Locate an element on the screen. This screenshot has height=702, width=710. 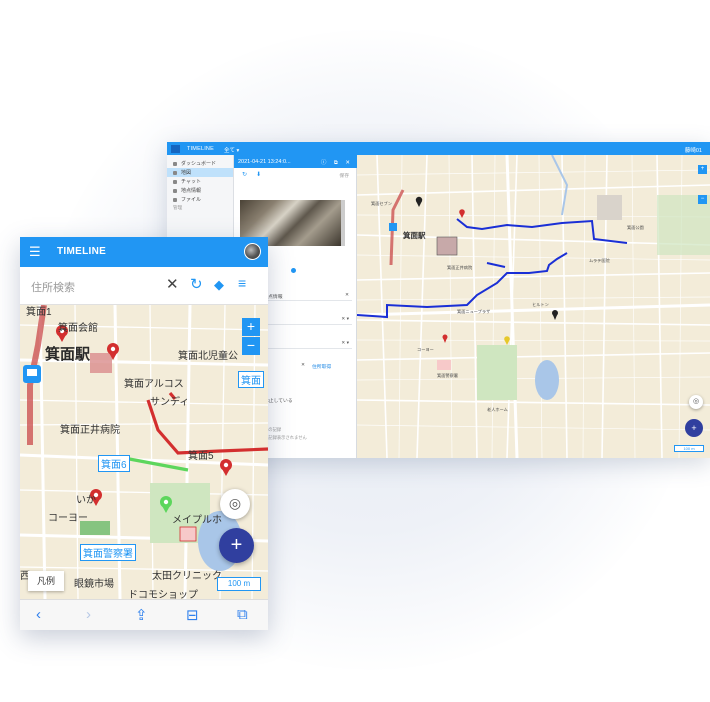
map-icon is located at coordinates (175, 172).